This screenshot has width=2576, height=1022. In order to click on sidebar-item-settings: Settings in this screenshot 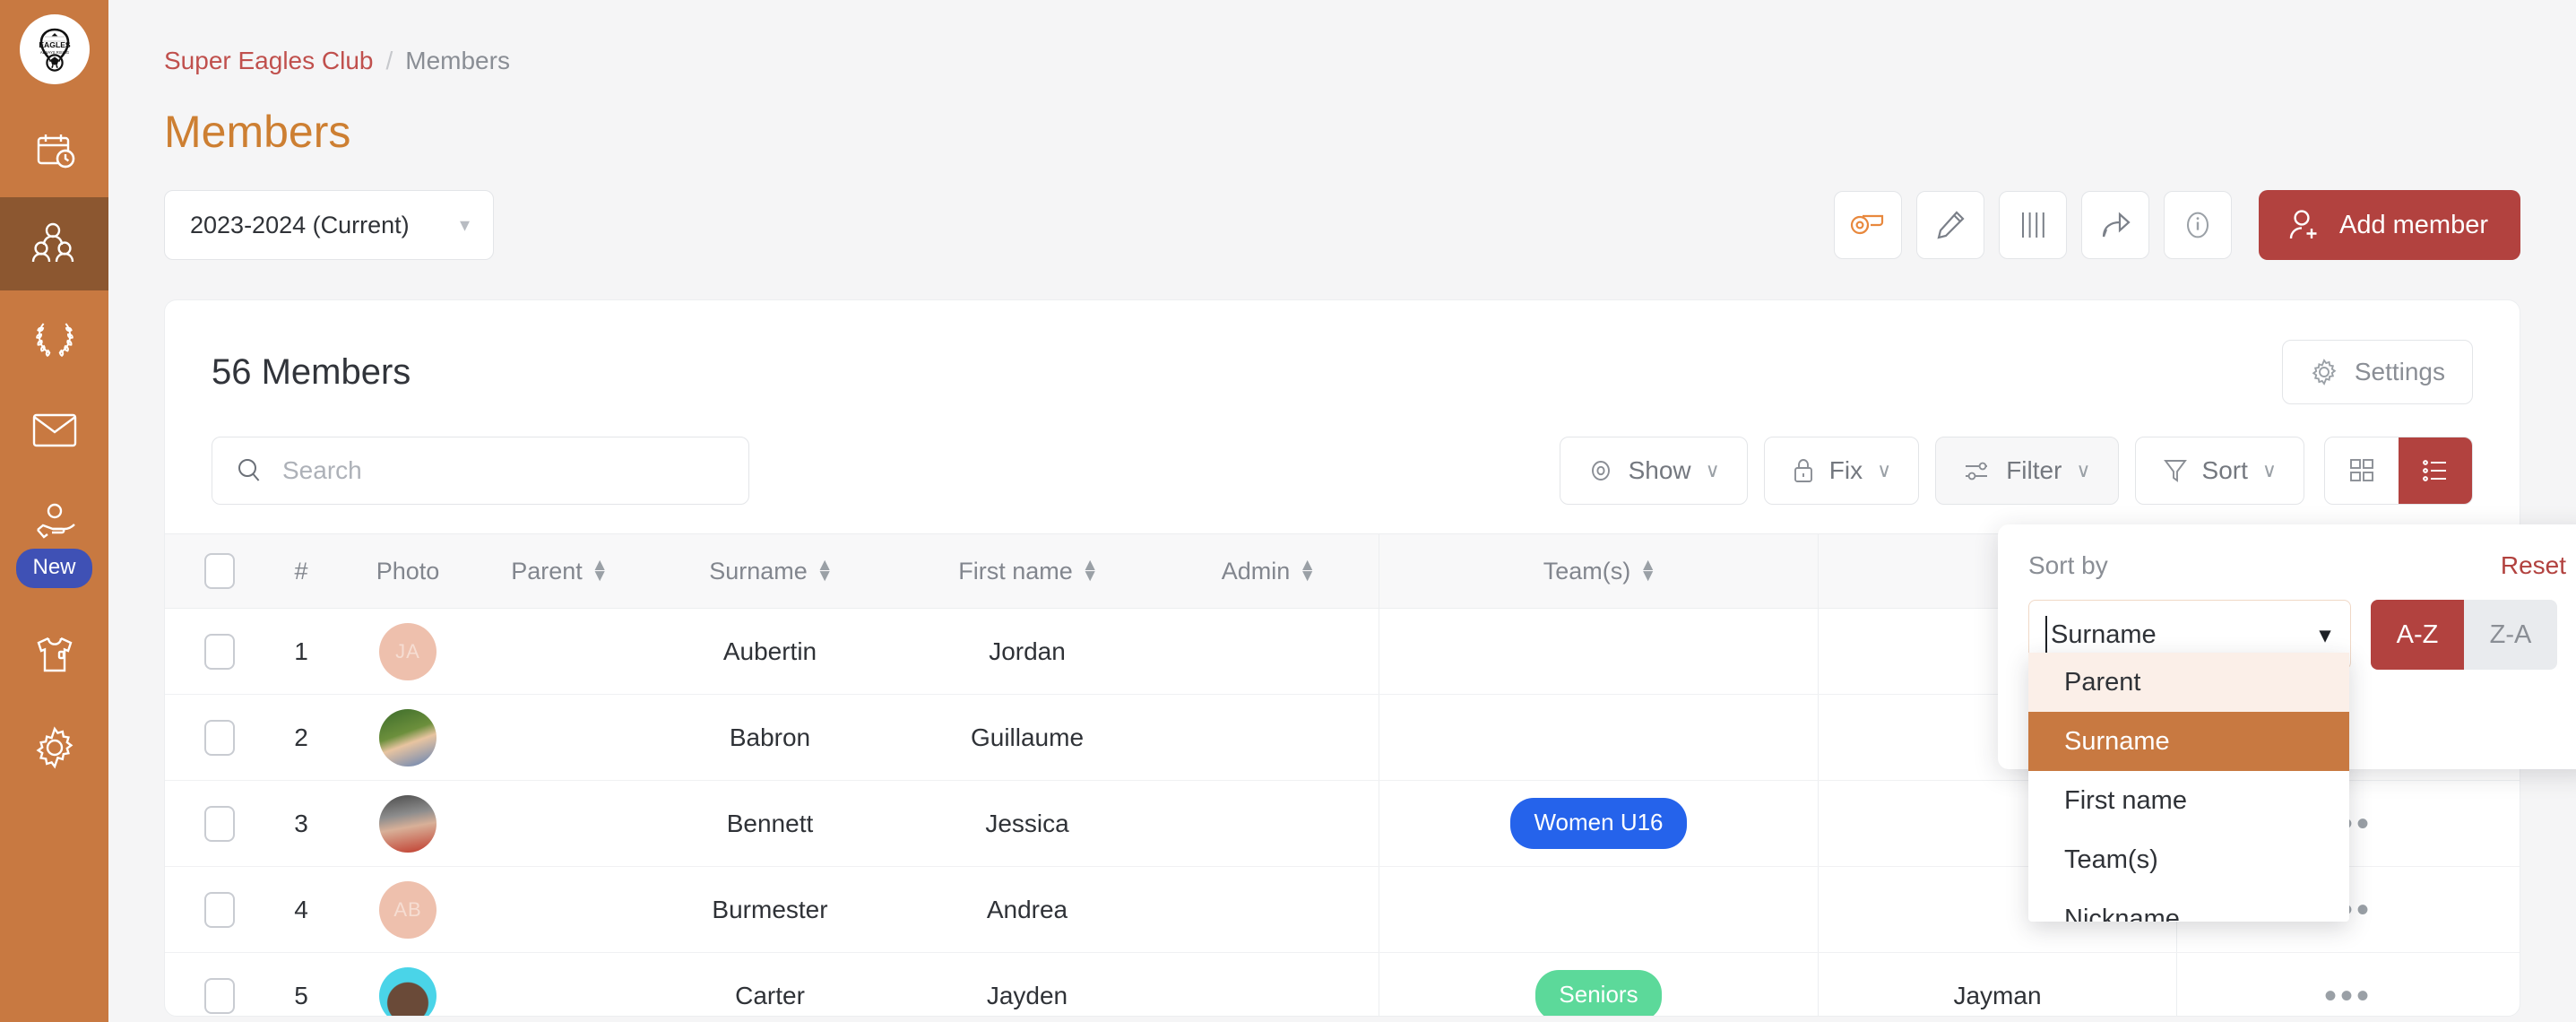, I will do `click(54, 748)`.